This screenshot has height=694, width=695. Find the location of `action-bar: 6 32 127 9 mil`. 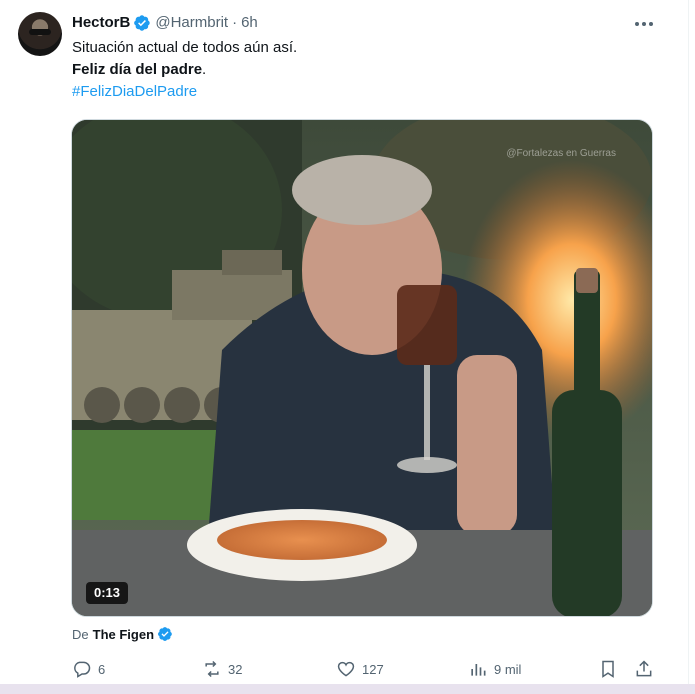

action-bar: 6 32 127 9 mil is located at coordinates (344, 671).